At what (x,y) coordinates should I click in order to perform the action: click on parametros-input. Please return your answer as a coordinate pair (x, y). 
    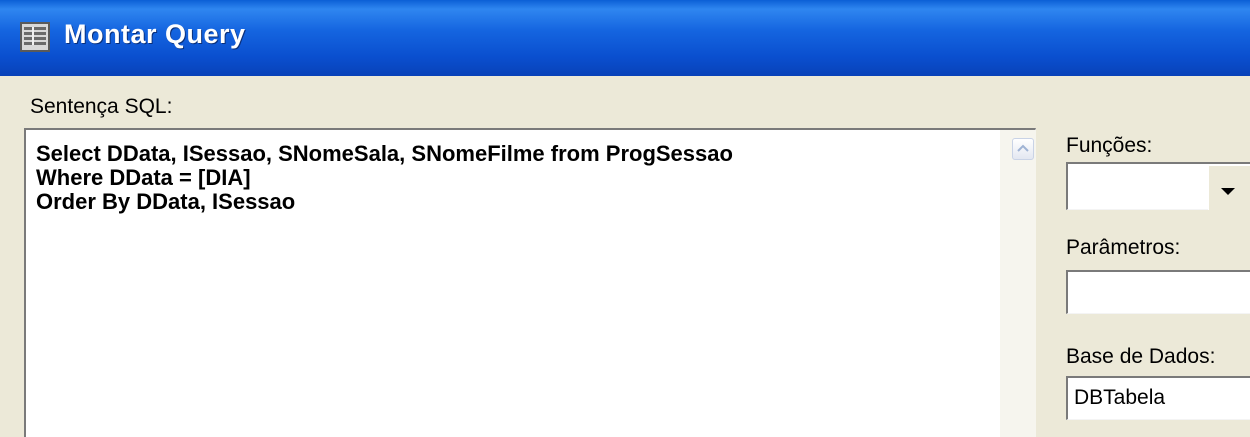
    Looking at the image, I should click on (1158, 292).